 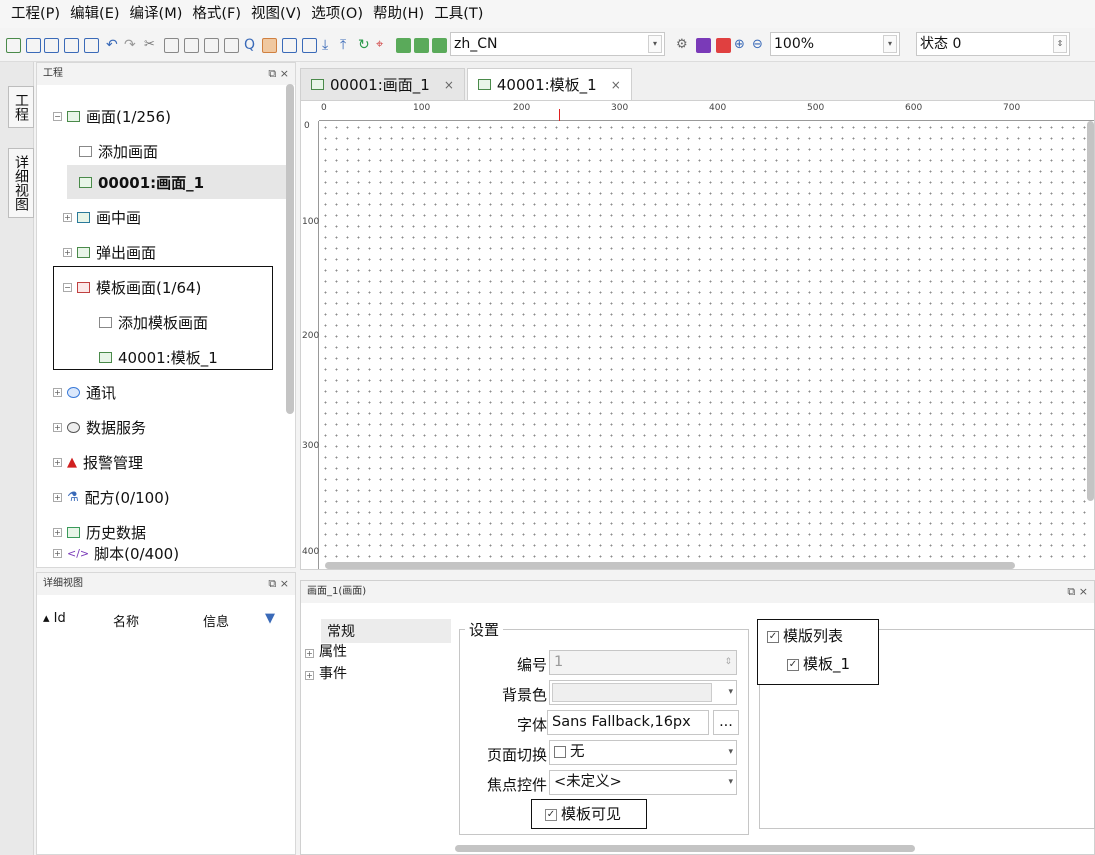 I want to click on tree-pip: + 画中画, so click(x=102, y=217).